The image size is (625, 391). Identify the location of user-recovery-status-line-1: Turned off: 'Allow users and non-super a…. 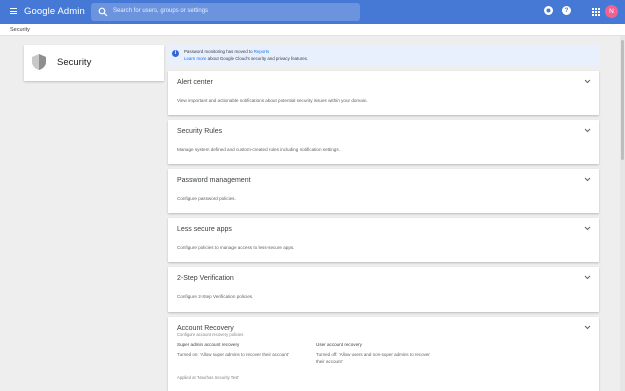
(373, 354).